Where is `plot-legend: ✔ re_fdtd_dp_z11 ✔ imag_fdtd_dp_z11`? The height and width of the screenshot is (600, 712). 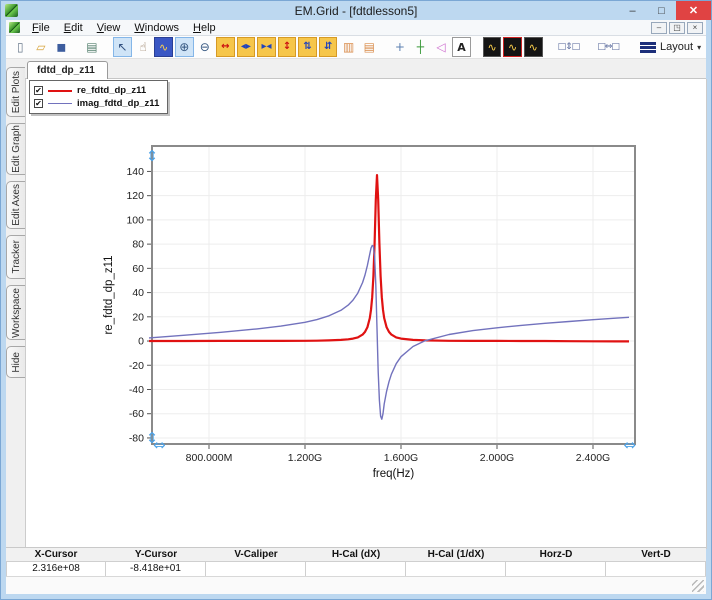 plot-legend: ✔ re_fdtd_dp_z11 ✔ imag_fdtd_dp_z11 is located at coordinates (99, 97).